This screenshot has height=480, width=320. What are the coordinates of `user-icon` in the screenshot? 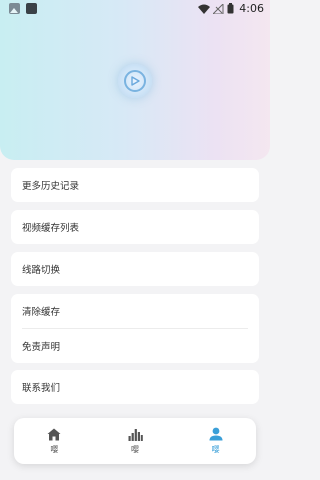 It's located at (216, 434).